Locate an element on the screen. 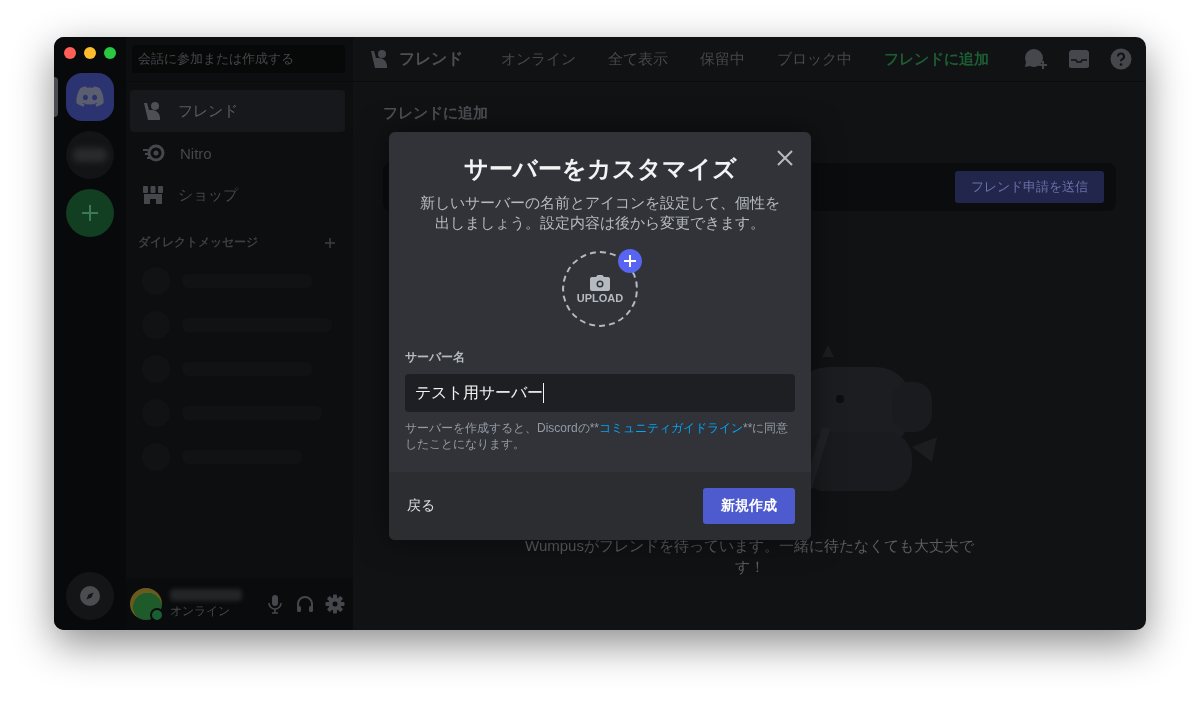 The image size is (1200, 702). field-label: サーバー名 is located at coordinates (435, 357).